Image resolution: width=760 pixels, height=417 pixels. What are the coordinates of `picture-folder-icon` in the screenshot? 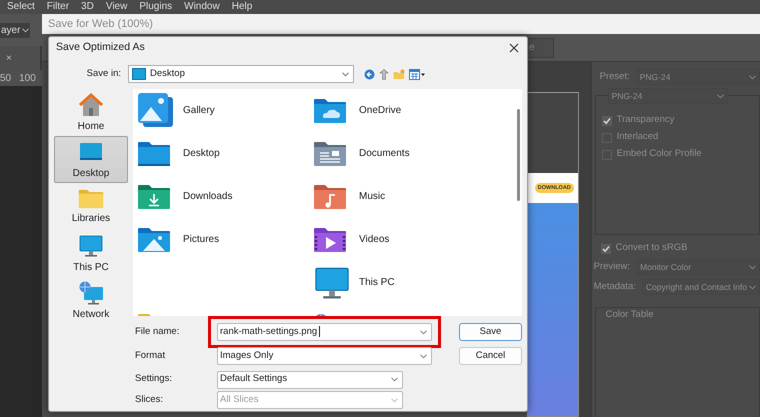 It's located at (154, 239).